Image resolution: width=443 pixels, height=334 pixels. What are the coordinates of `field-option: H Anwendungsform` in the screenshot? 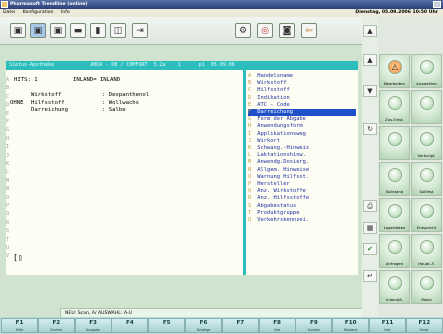 It's located at (302, 126).